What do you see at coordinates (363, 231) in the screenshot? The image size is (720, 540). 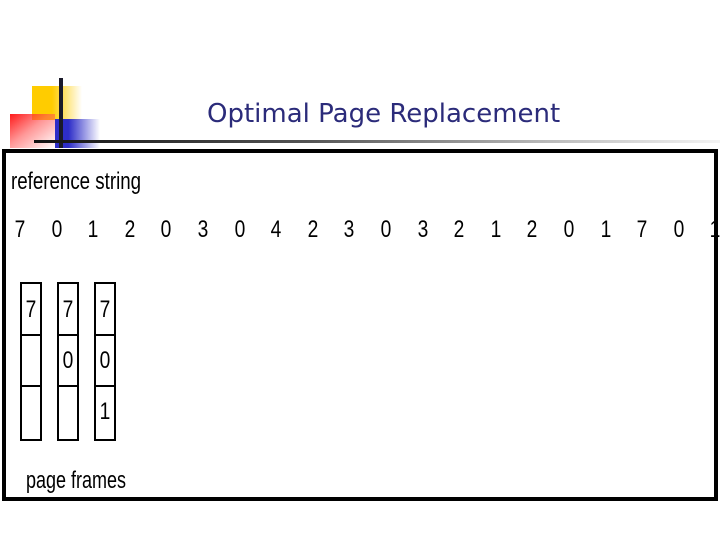 I see `reference-string: 70120304230321201701` at bounding box center [363, 231].